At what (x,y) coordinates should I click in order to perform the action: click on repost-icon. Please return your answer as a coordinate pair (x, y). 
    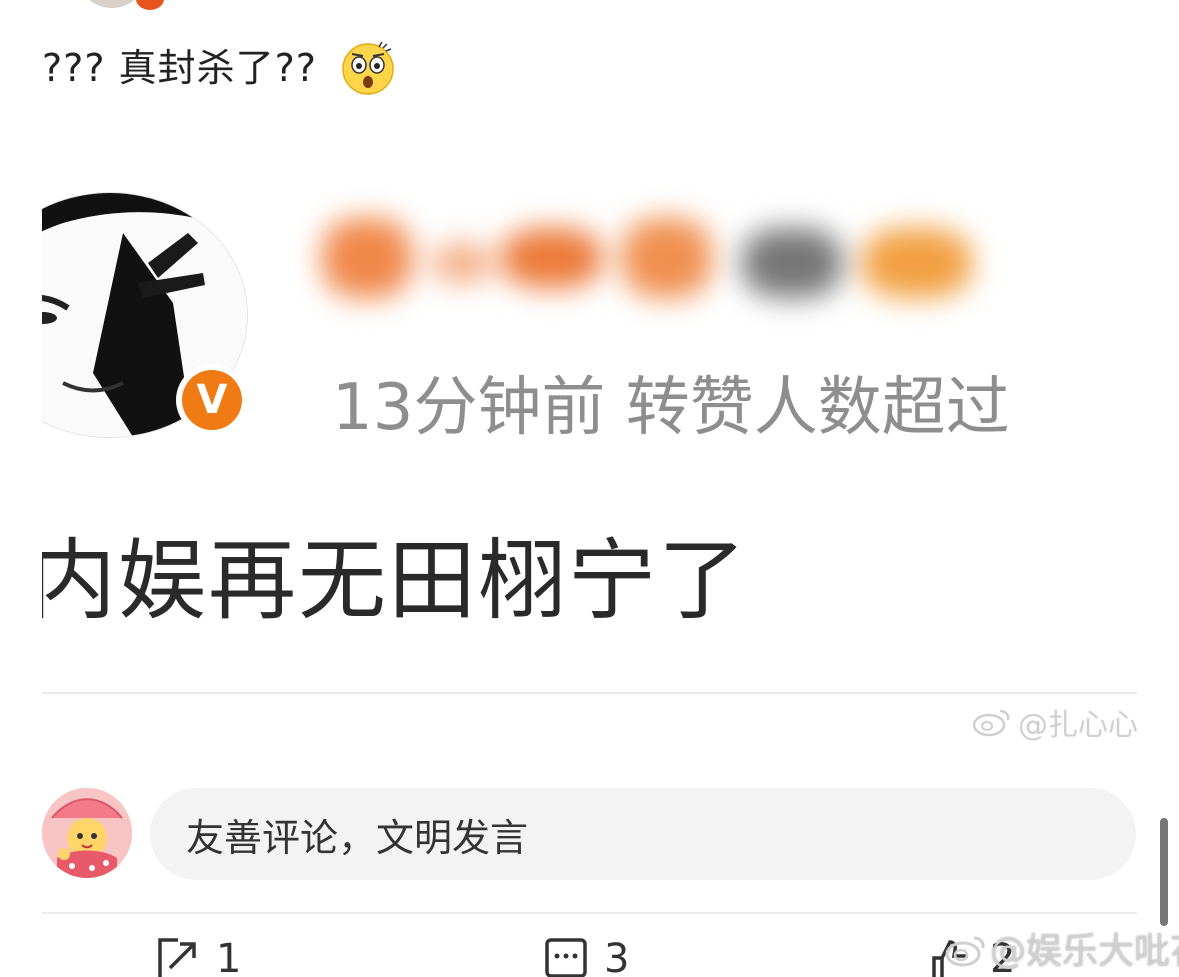
    Looking at the image, I should click on (177, 957).